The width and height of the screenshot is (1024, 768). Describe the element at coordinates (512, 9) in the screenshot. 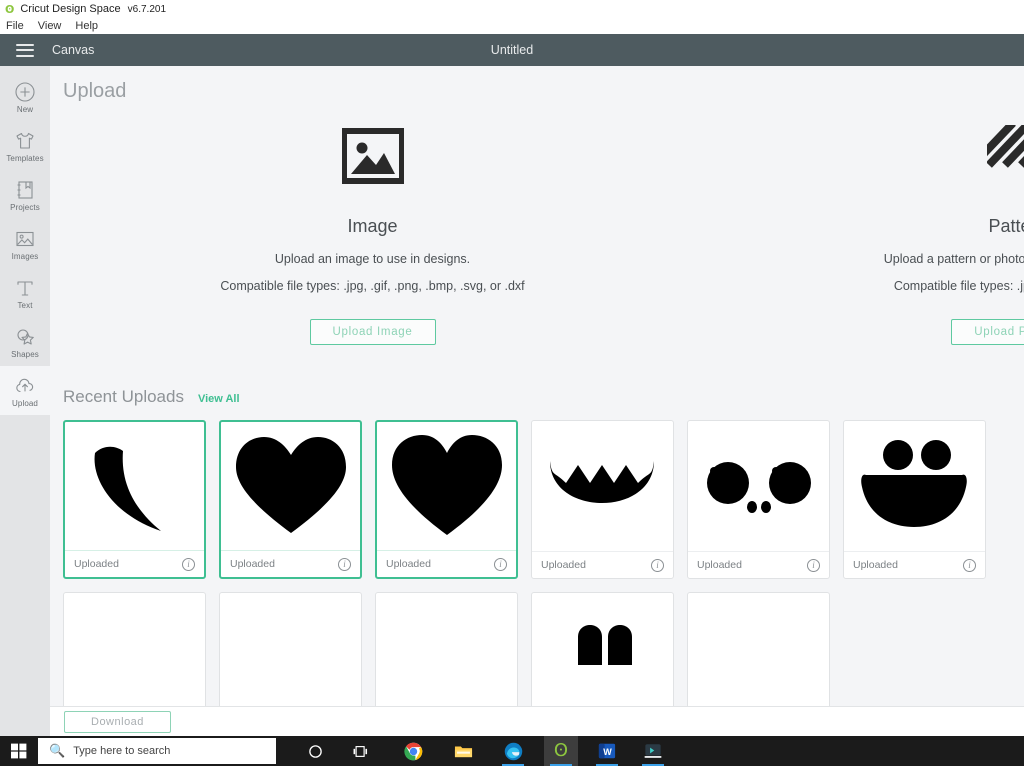

I see `window-titlebar: ʘ Cricut Design Space v6.7.201` at that location.